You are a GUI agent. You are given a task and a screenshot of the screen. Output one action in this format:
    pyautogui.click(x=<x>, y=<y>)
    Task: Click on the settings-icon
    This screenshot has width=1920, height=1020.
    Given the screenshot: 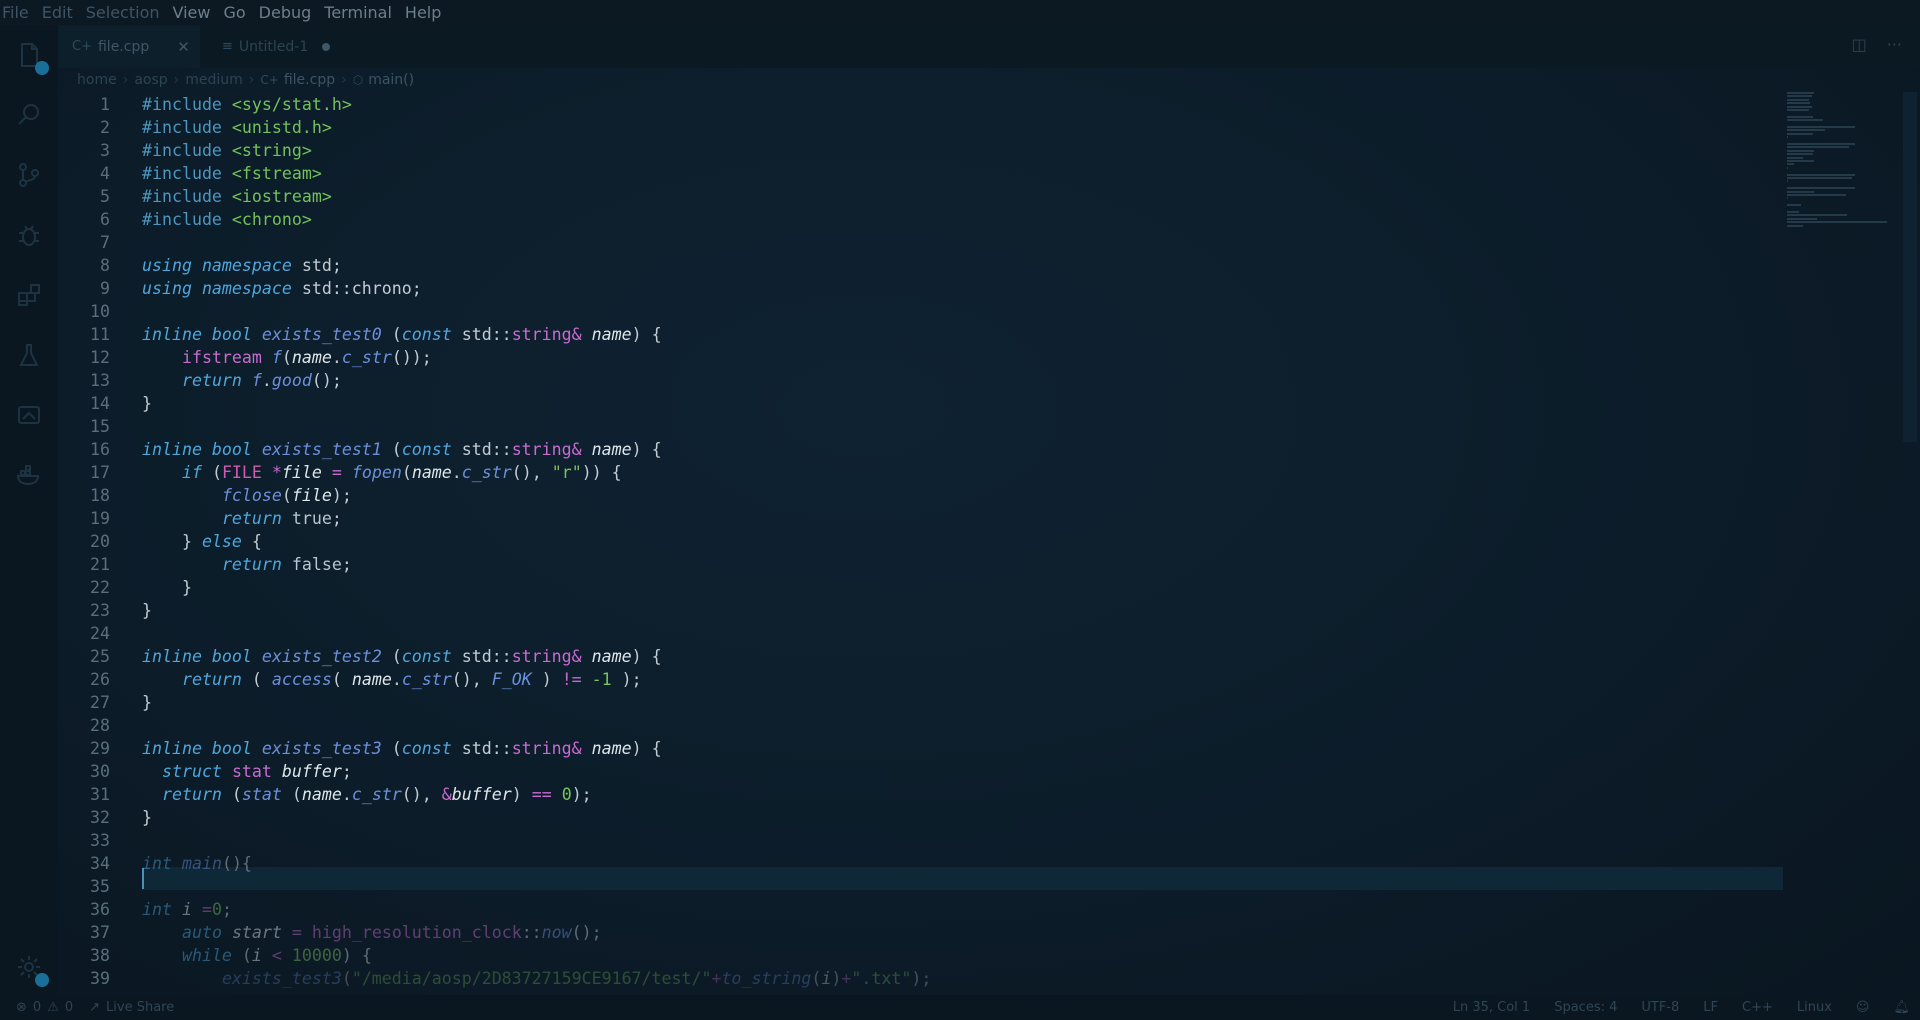 What is the action you would take?
    pyautogui.click(x=31, y=969)
    